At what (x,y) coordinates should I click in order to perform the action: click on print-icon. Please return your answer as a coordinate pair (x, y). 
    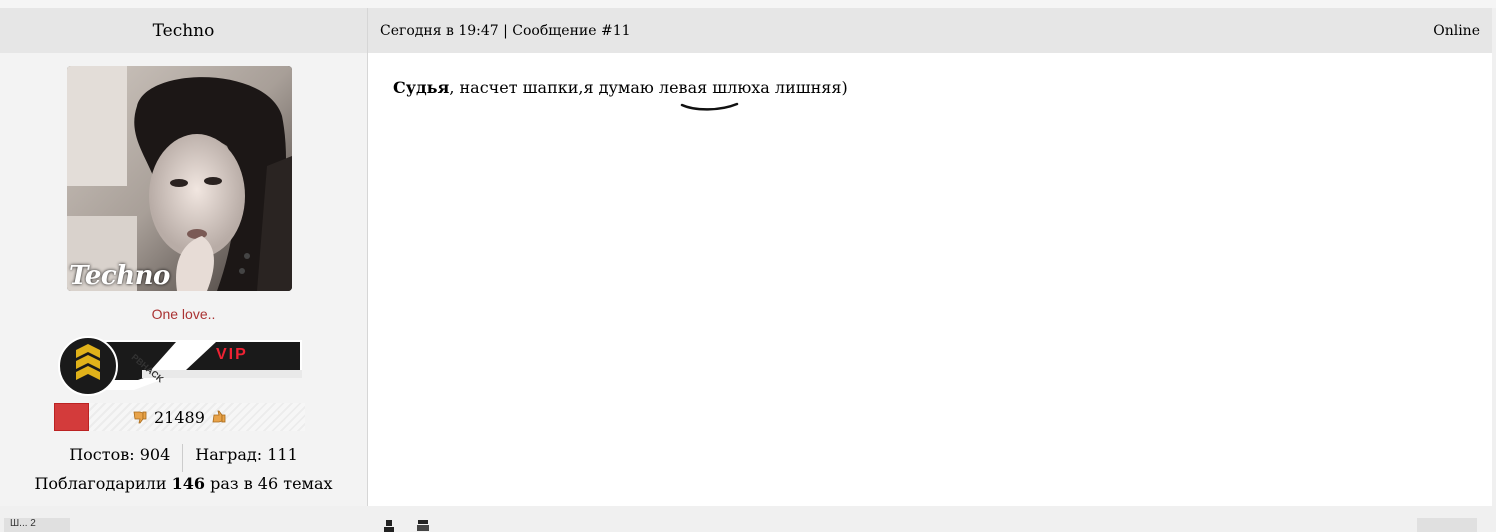
    Looking at the image, I should click on (423, 525).